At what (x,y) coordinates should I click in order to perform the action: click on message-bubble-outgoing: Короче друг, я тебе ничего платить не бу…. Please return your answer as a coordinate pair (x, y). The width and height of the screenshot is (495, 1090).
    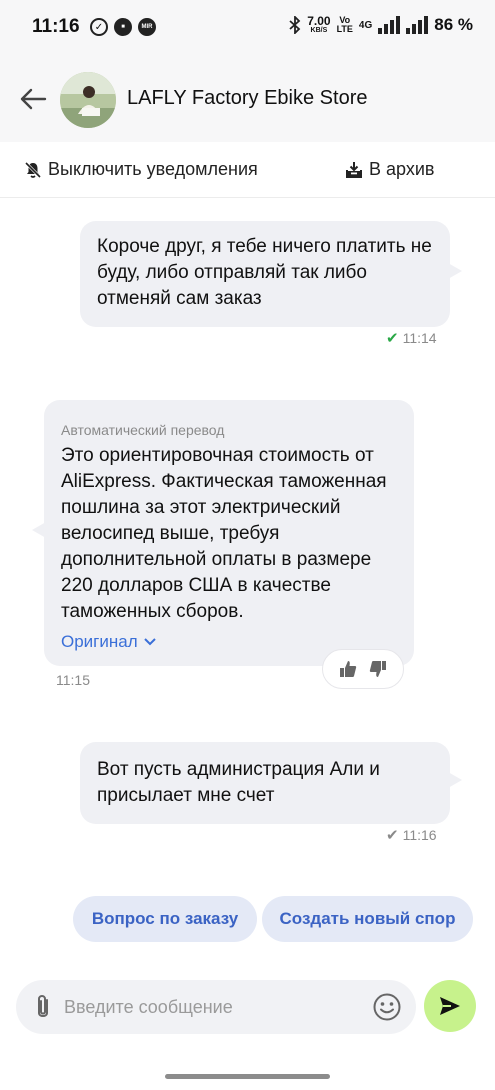
    Looking at the image, I should click on (271, 274).